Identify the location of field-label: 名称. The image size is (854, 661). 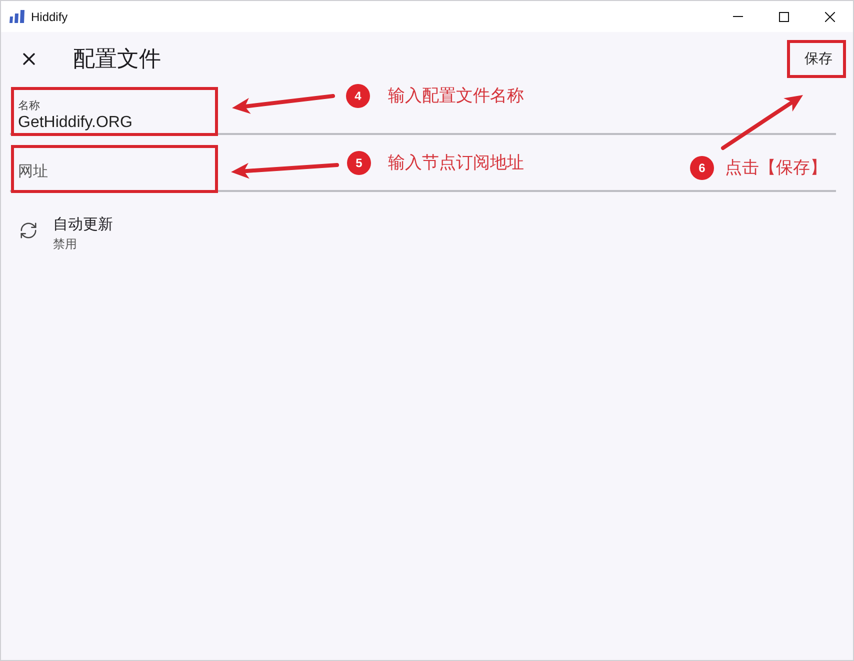
(29, 106).